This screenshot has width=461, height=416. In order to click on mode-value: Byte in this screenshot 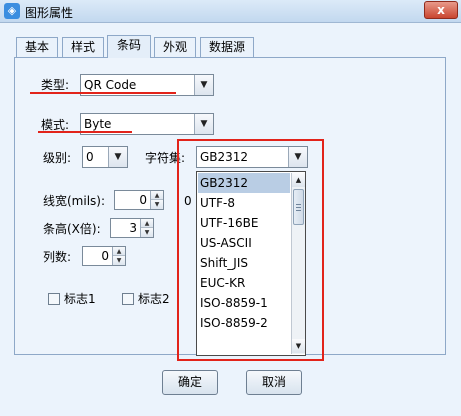, I will do `click(98, 124)`.